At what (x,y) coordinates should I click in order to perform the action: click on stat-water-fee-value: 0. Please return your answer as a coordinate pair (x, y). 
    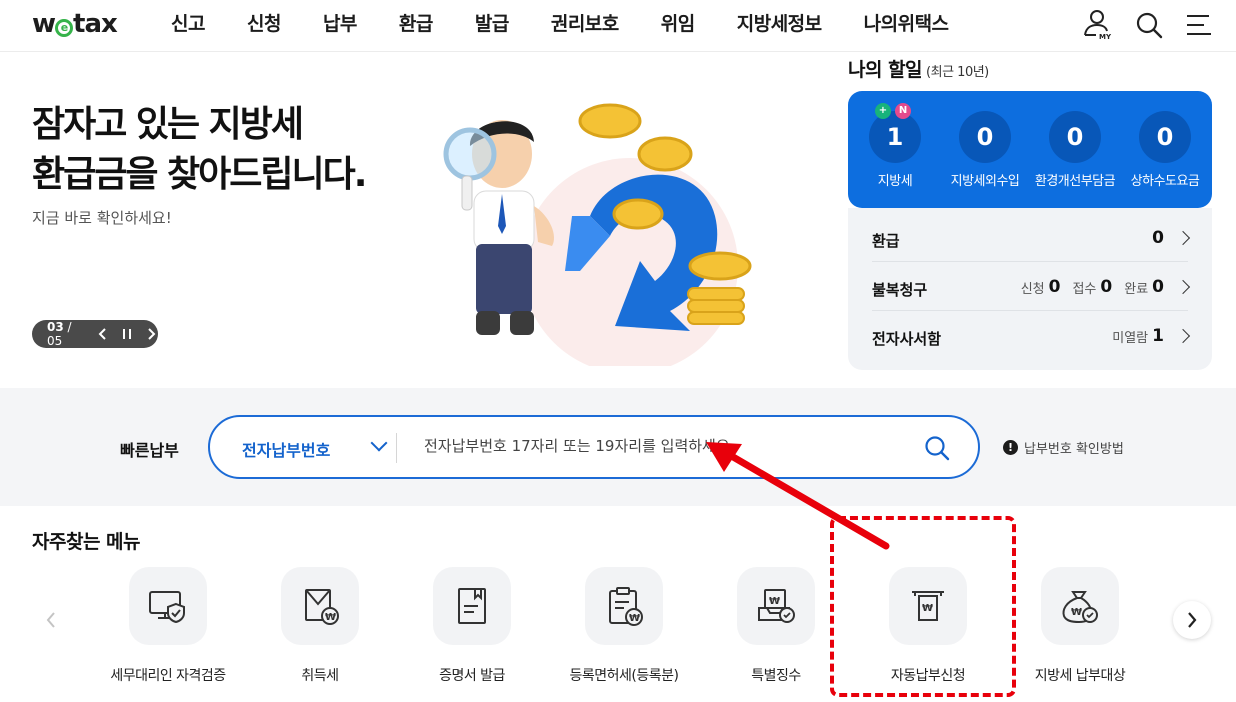
    Looking at the image, I should click on (1165, 137).